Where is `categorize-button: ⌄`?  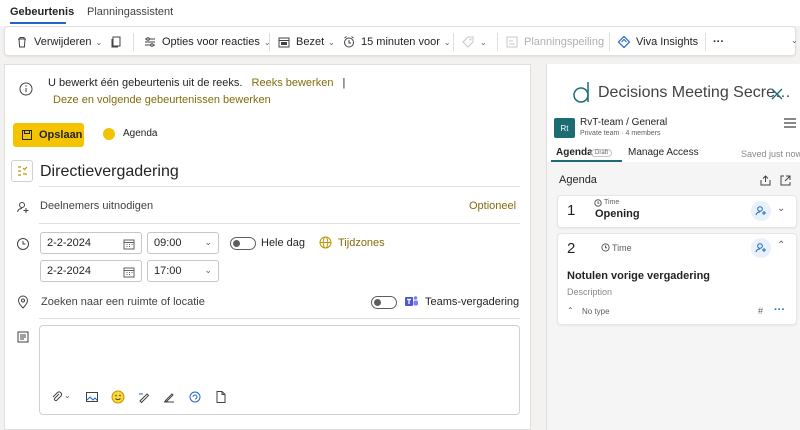
categorize-button: ⌄ is located at coordinates (474, 42).